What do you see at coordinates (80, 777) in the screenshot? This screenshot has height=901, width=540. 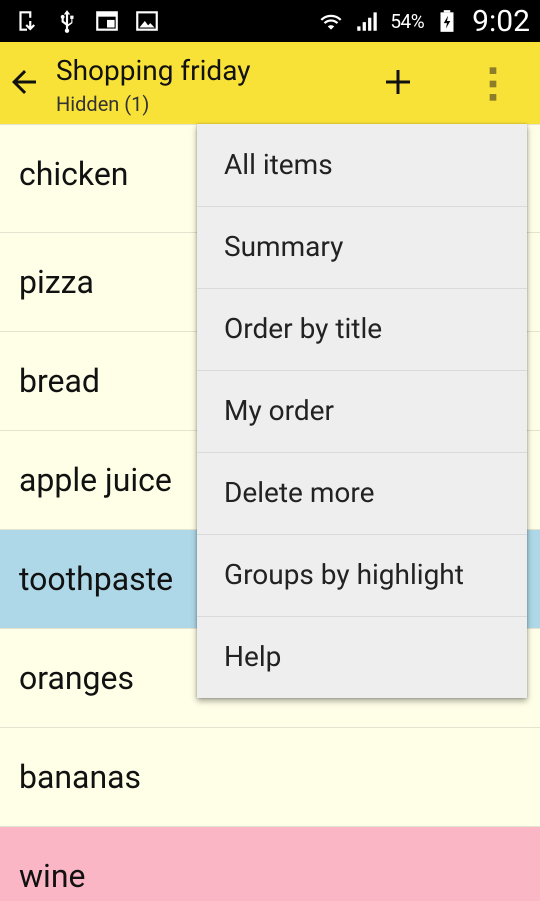 I see `list-item-label: bananas` at bounding box center [80, 777].